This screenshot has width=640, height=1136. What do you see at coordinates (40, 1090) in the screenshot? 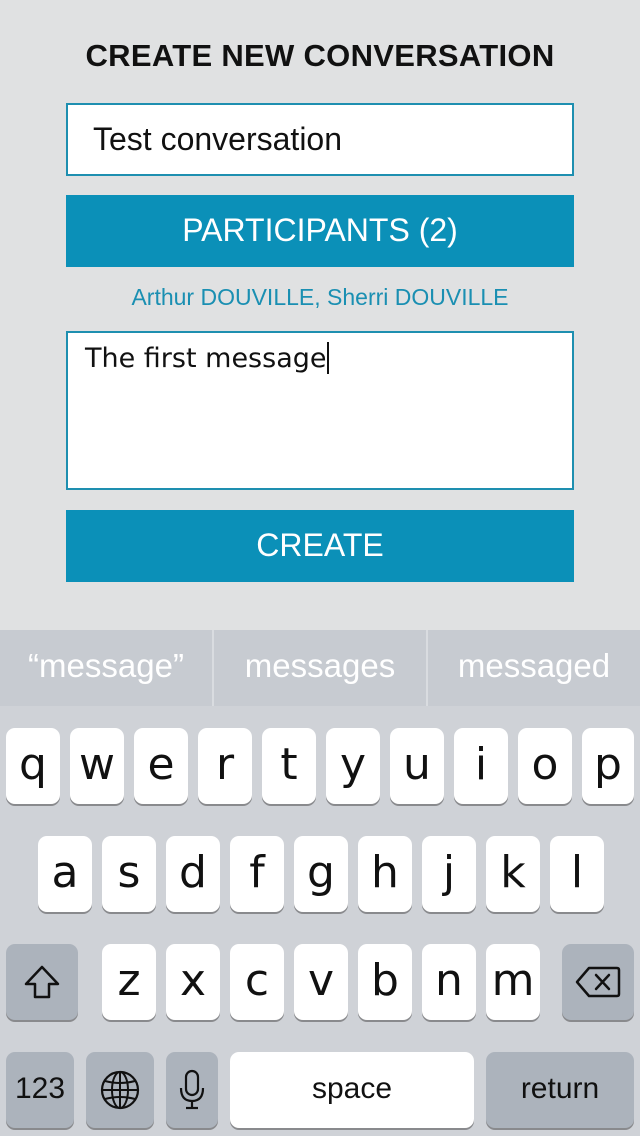
I see `numbers-key: 123` at bounding box center [40, 1090].